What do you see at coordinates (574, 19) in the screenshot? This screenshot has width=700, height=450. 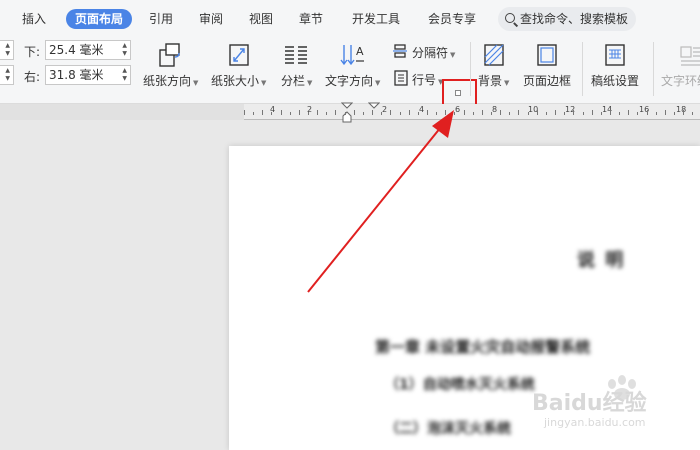 I see `search-label: 查找命令、搜索模板` at bounding box center [574, 19].